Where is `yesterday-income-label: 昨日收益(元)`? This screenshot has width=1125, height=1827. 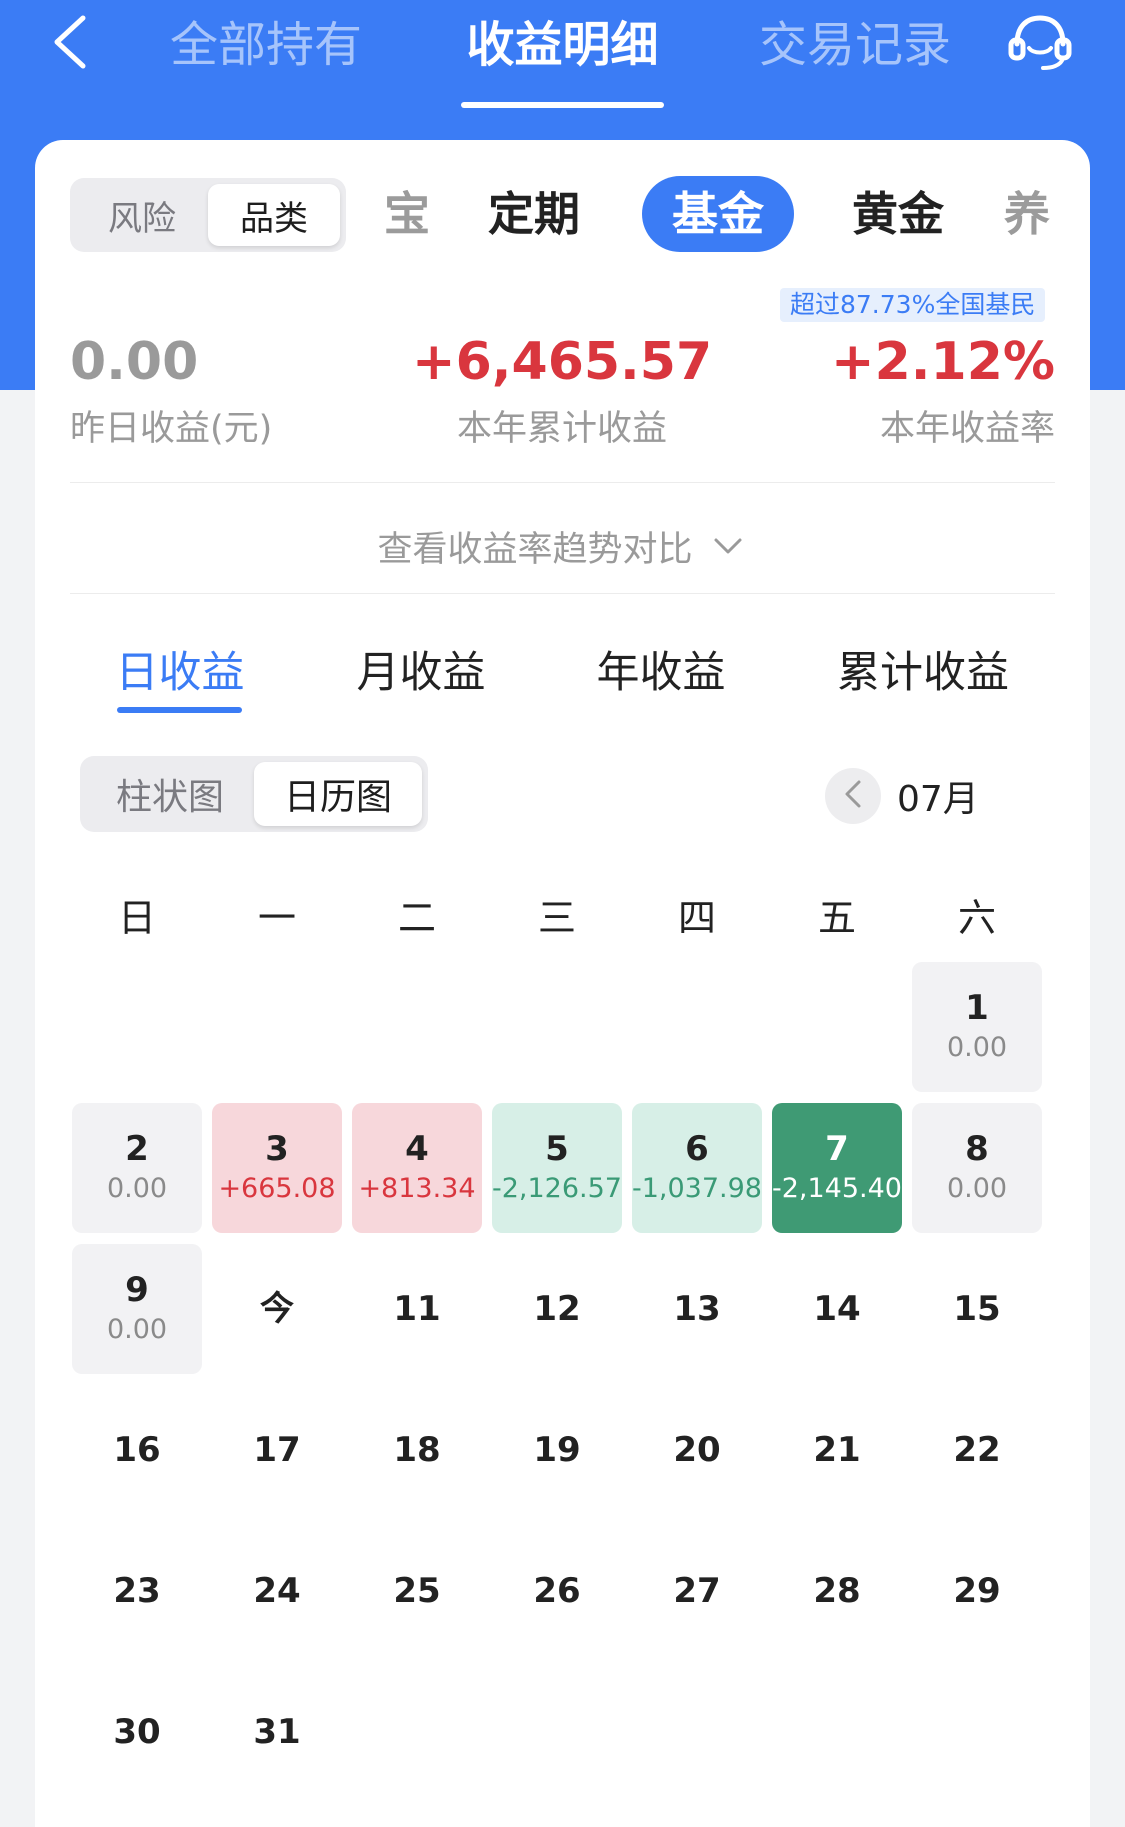 yesterday-income-label: 昨日收益(元) is located at coordinates (171, 429).